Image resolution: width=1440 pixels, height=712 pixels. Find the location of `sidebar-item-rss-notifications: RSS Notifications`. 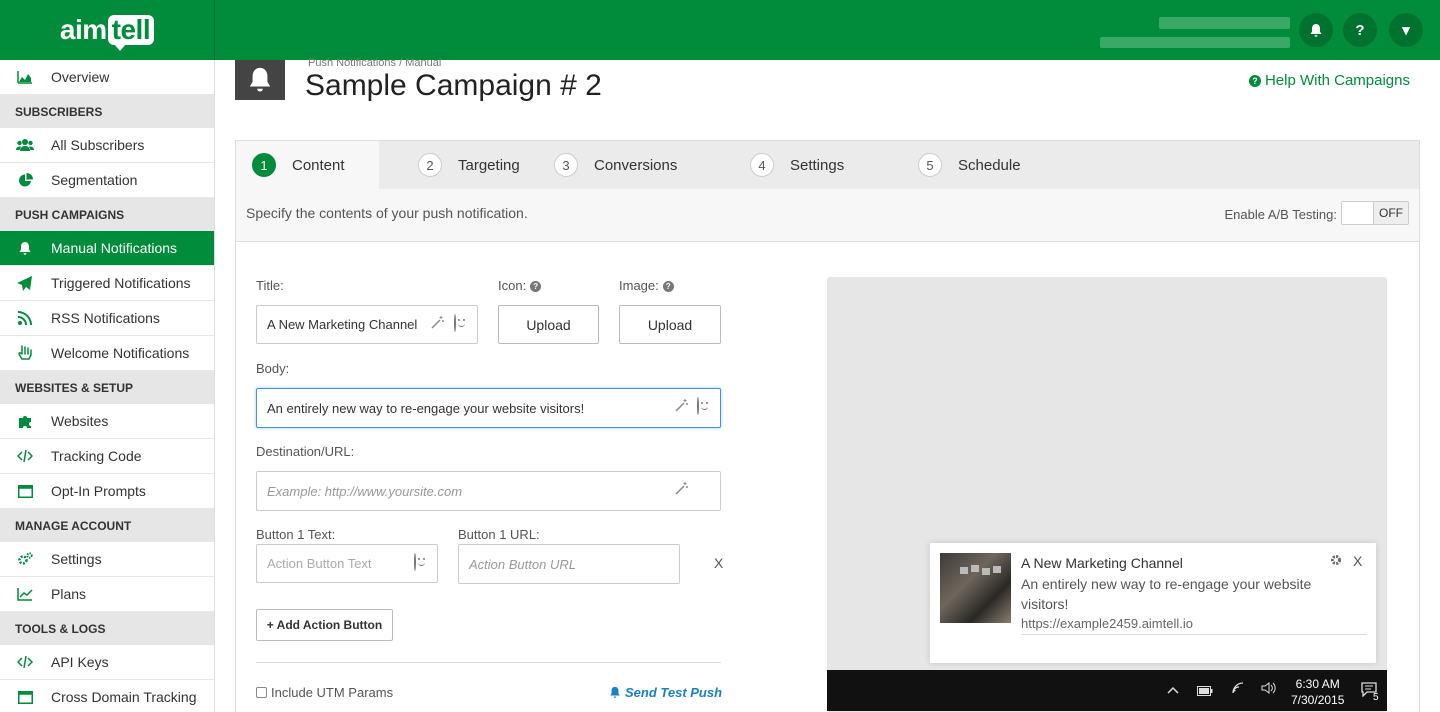

sidebar-item-rss-notifications: RSS Notifications is located at coordinates (107, 318).